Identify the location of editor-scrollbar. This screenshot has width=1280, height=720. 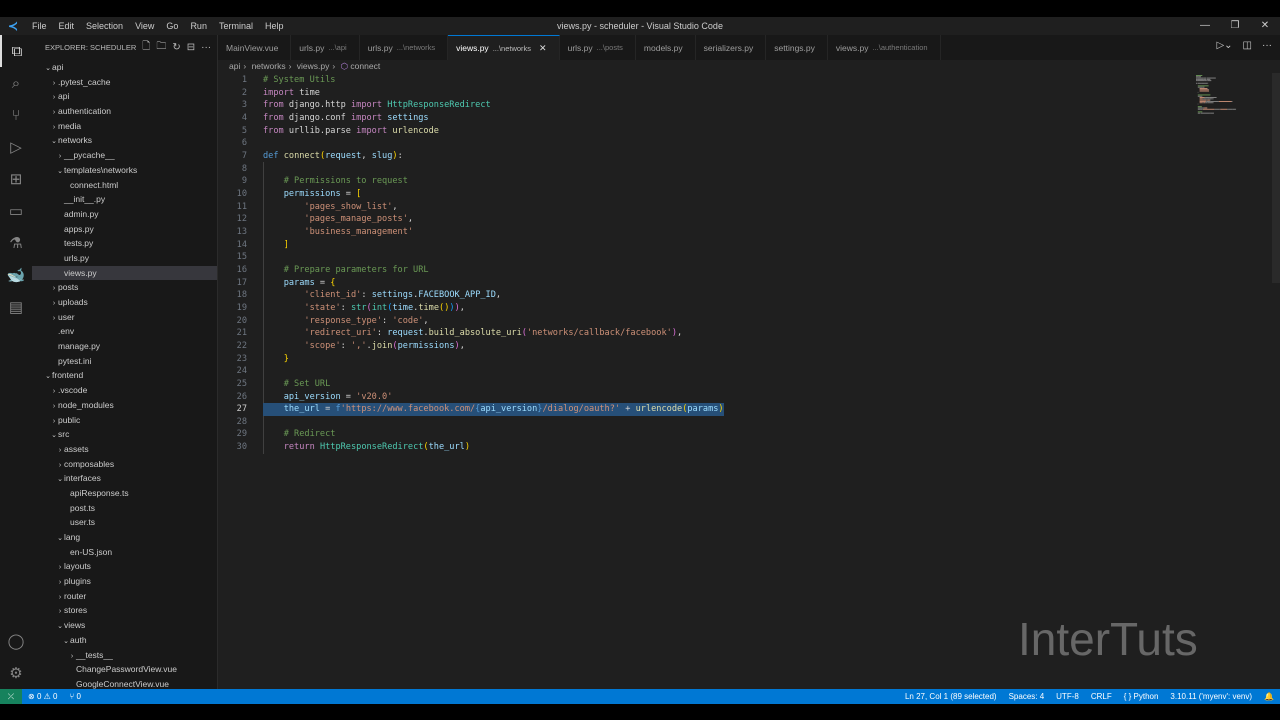
(1276, 178).